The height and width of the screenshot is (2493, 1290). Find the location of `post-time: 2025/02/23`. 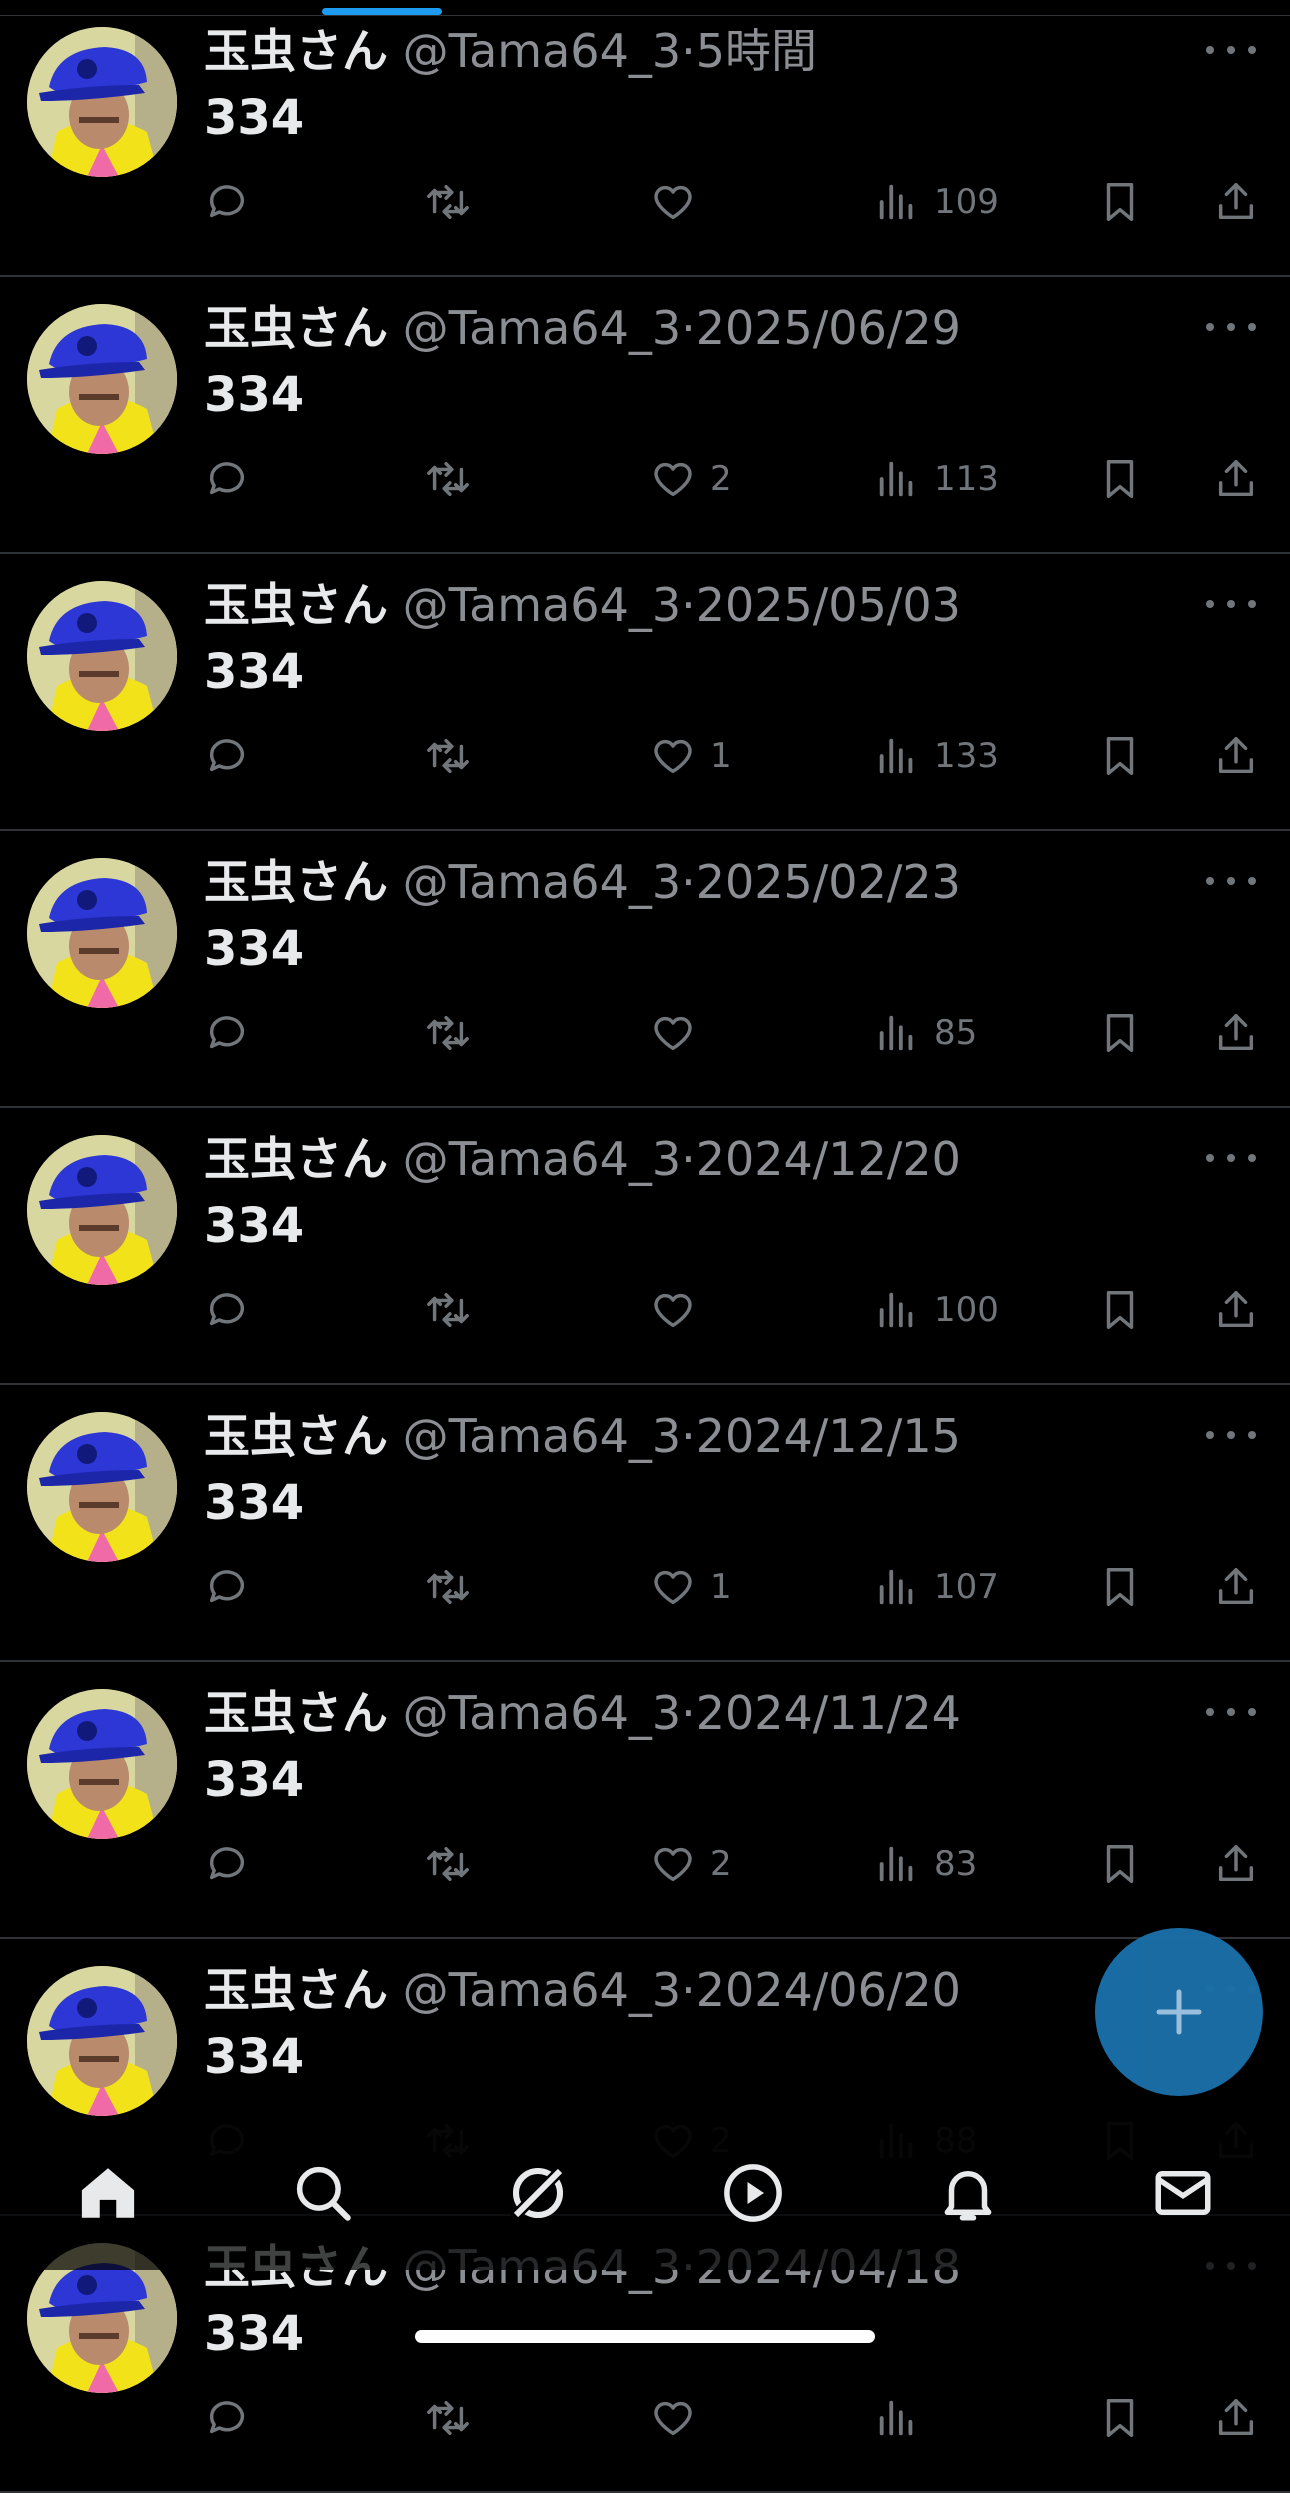

post-time: 2025/02/23 is located at coordinates (828, 882).